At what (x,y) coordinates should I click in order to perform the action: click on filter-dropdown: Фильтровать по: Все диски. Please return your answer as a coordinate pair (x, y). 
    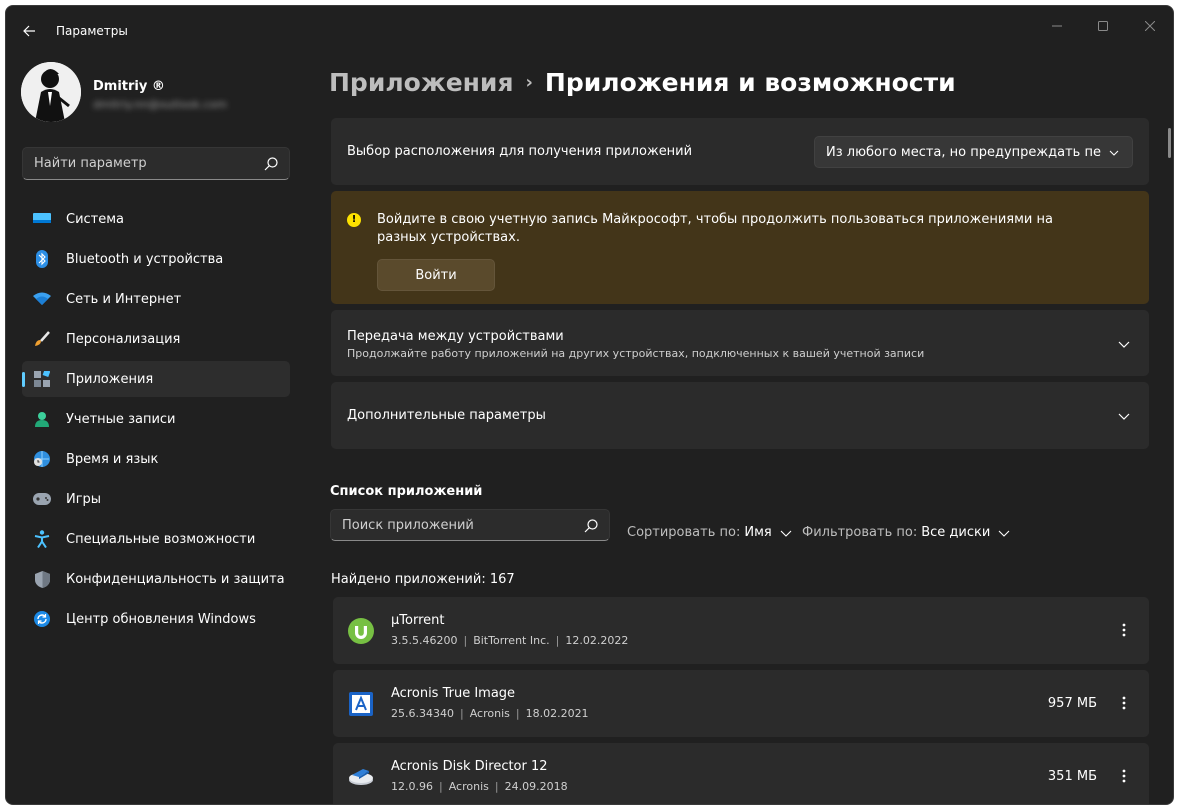
    Looking at the image, I should click on (906, 532).